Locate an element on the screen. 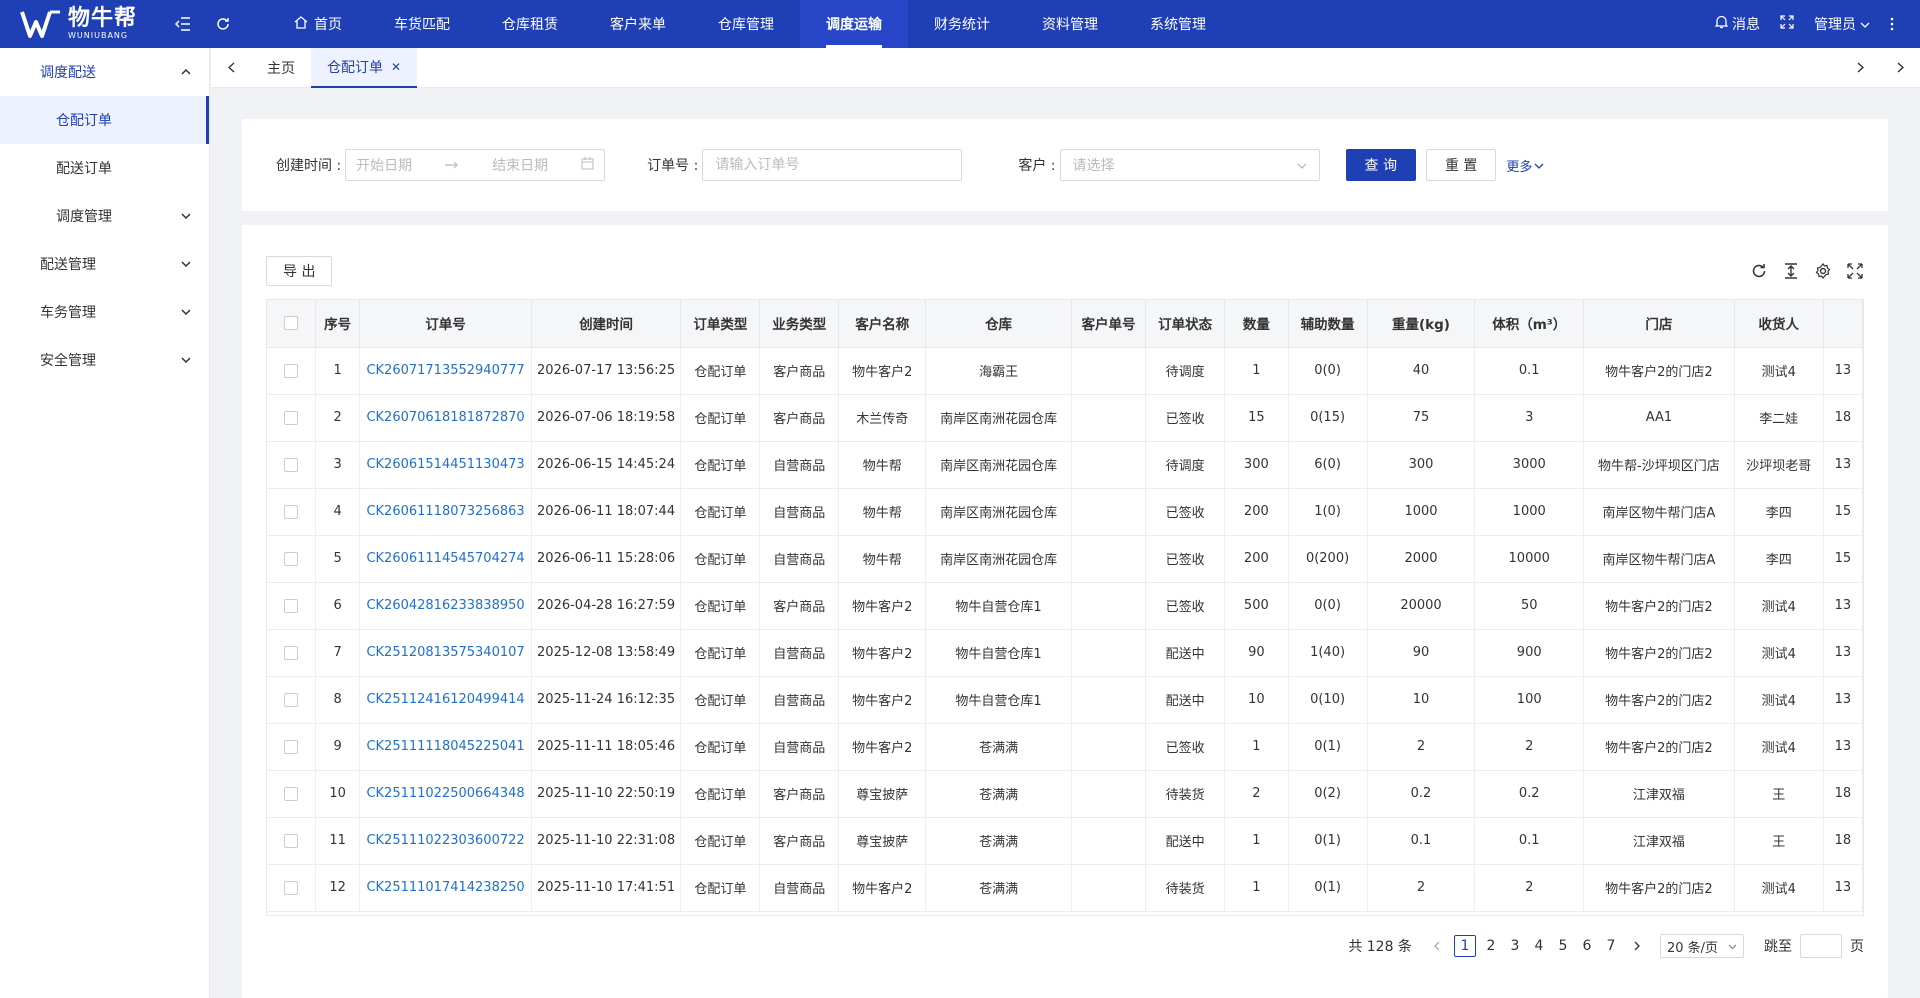 This screenshot has width=1920, height=998. more-vertical-icon is located at coordinates (1892, 24).